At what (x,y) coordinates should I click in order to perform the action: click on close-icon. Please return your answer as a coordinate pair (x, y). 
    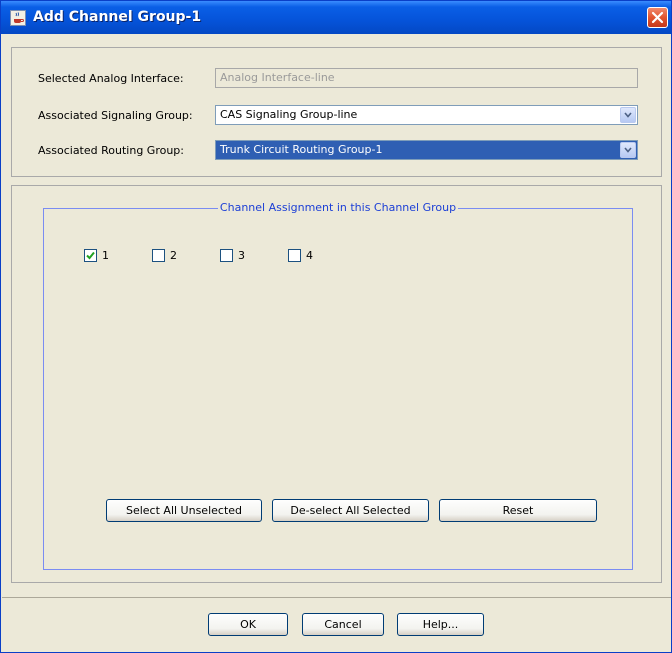
    Looking at the image, I should click on (657, 17).